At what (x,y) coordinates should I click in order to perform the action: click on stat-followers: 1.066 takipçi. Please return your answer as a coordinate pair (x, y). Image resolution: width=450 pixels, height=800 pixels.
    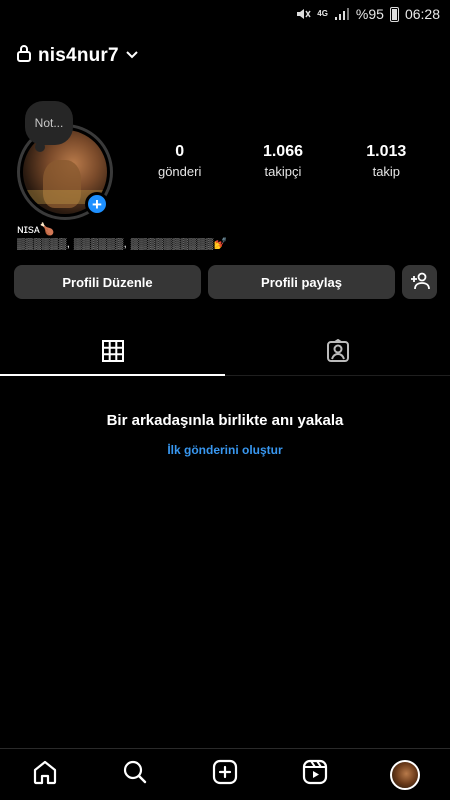
    Looking at the image, I should click on (283, 161).